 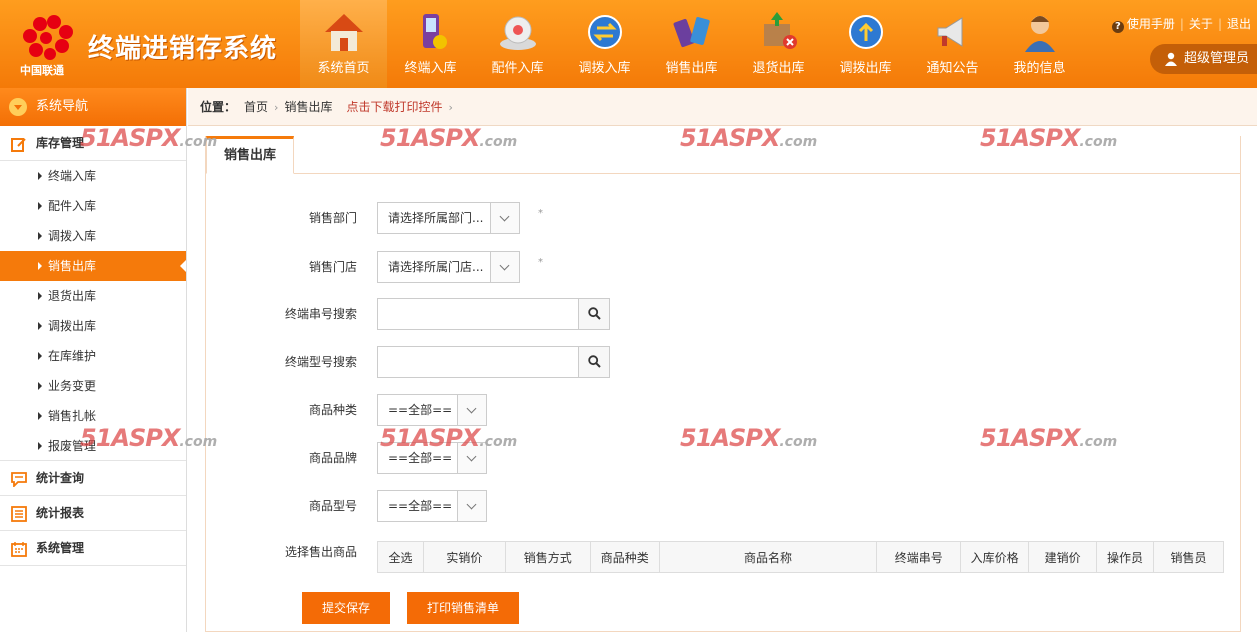 I want to click on model-select: ==全部==, so click(x=432, y=506).